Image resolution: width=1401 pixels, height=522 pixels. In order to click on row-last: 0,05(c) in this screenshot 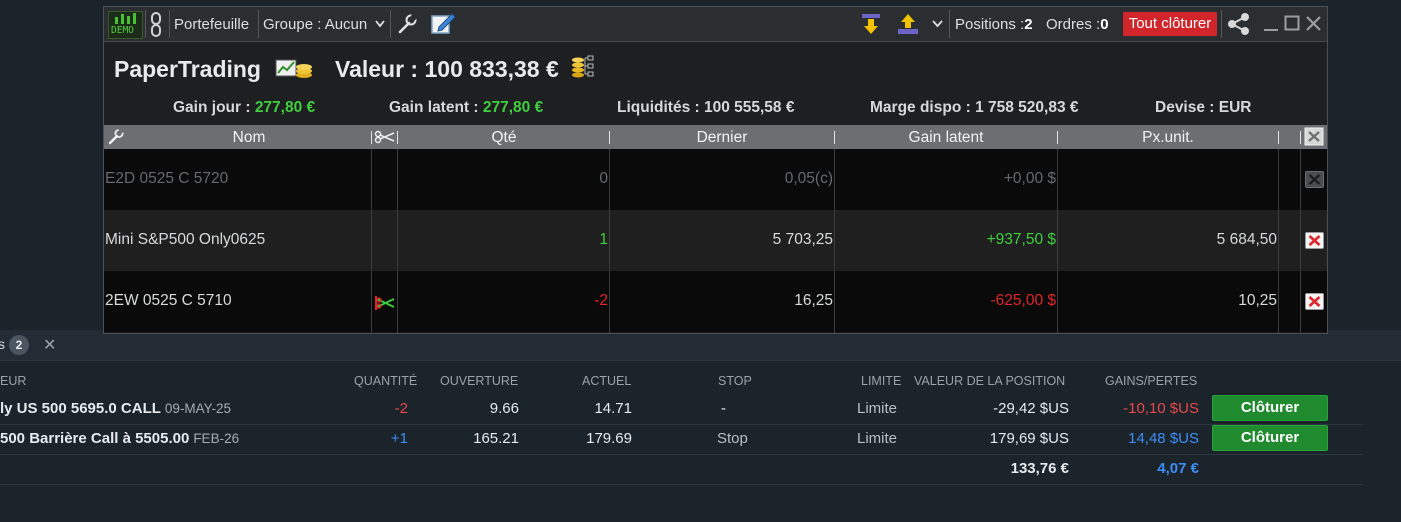, I will do `click(808, 178)`.